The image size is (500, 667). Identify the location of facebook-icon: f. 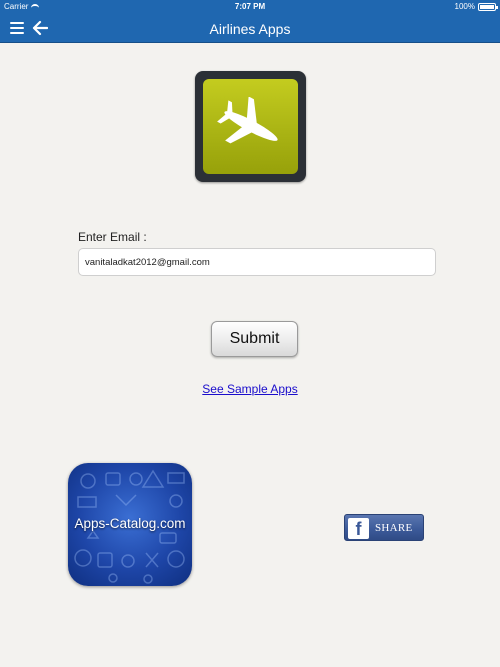
(358, 528).